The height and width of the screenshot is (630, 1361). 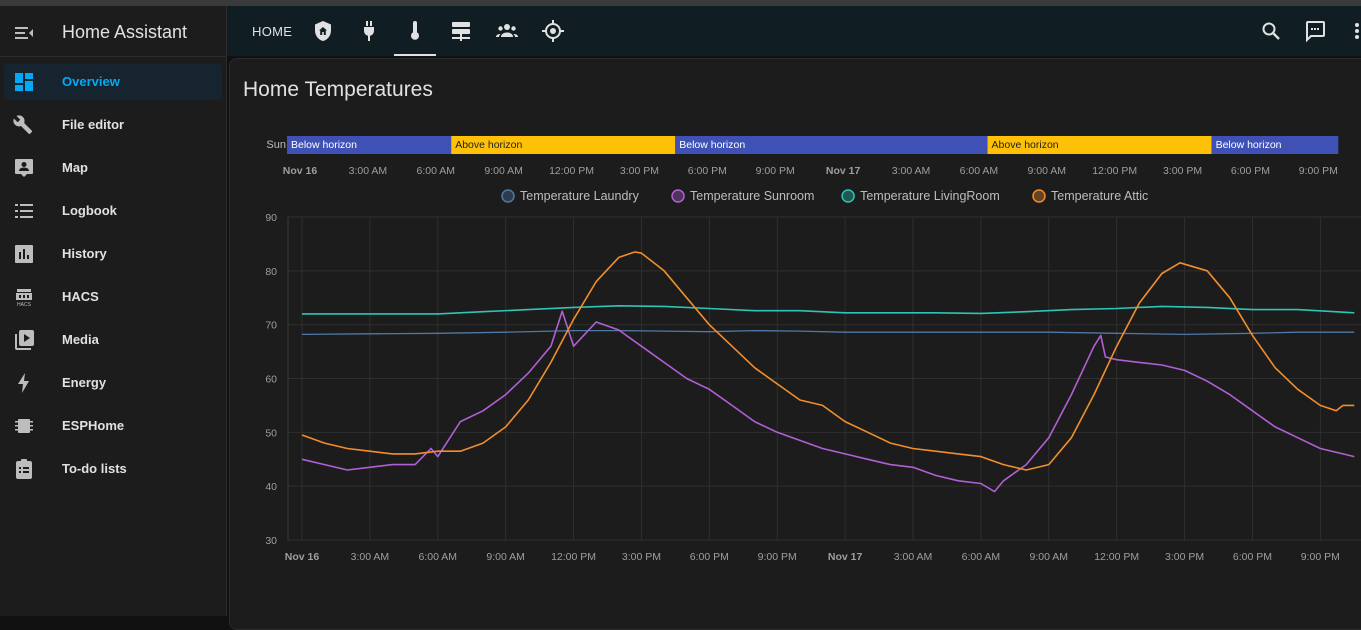 I want to click on x-tick-label: Nov 16, so click(x=302, y=557).